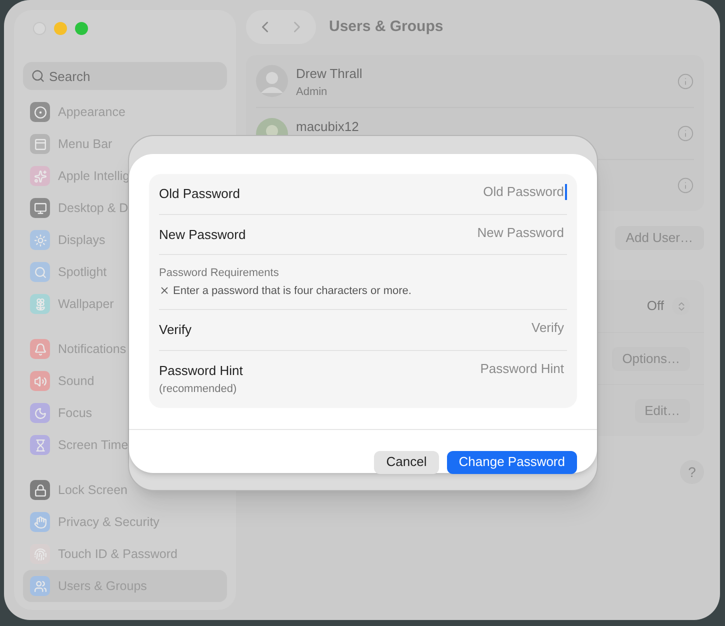 This screenshot has width=725, height=626. What do you see at coordinates (40, 381) in the screenshot?
I see `speaker-icon` at bounding box center [40, 381].